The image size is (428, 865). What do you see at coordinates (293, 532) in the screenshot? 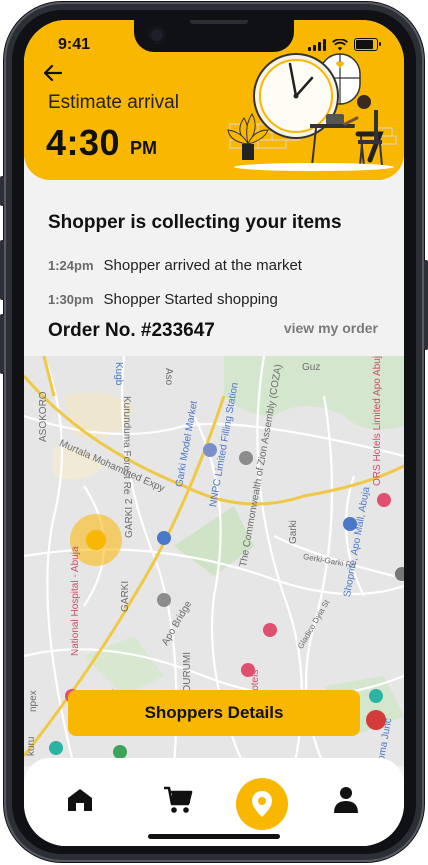
I see `map-label: Garki` at bounding box center [293, 532].